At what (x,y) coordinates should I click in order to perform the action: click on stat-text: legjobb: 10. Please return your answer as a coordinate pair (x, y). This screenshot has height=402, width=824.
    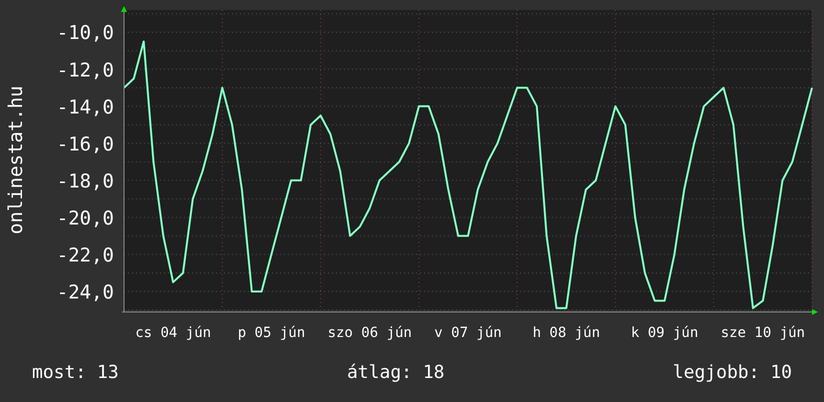
    Looking at the image, I should click on (732, 372).